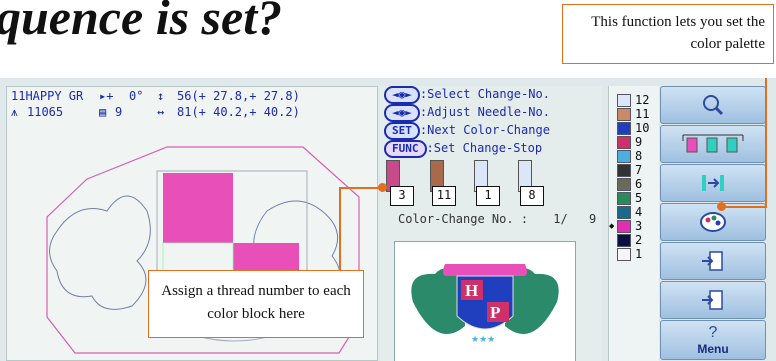 Image resolution: width=776 pixels, height=361 pixels. Describe the element at coordinates (639, 212) in the screenshot. I see `color-number: 4` at that location.